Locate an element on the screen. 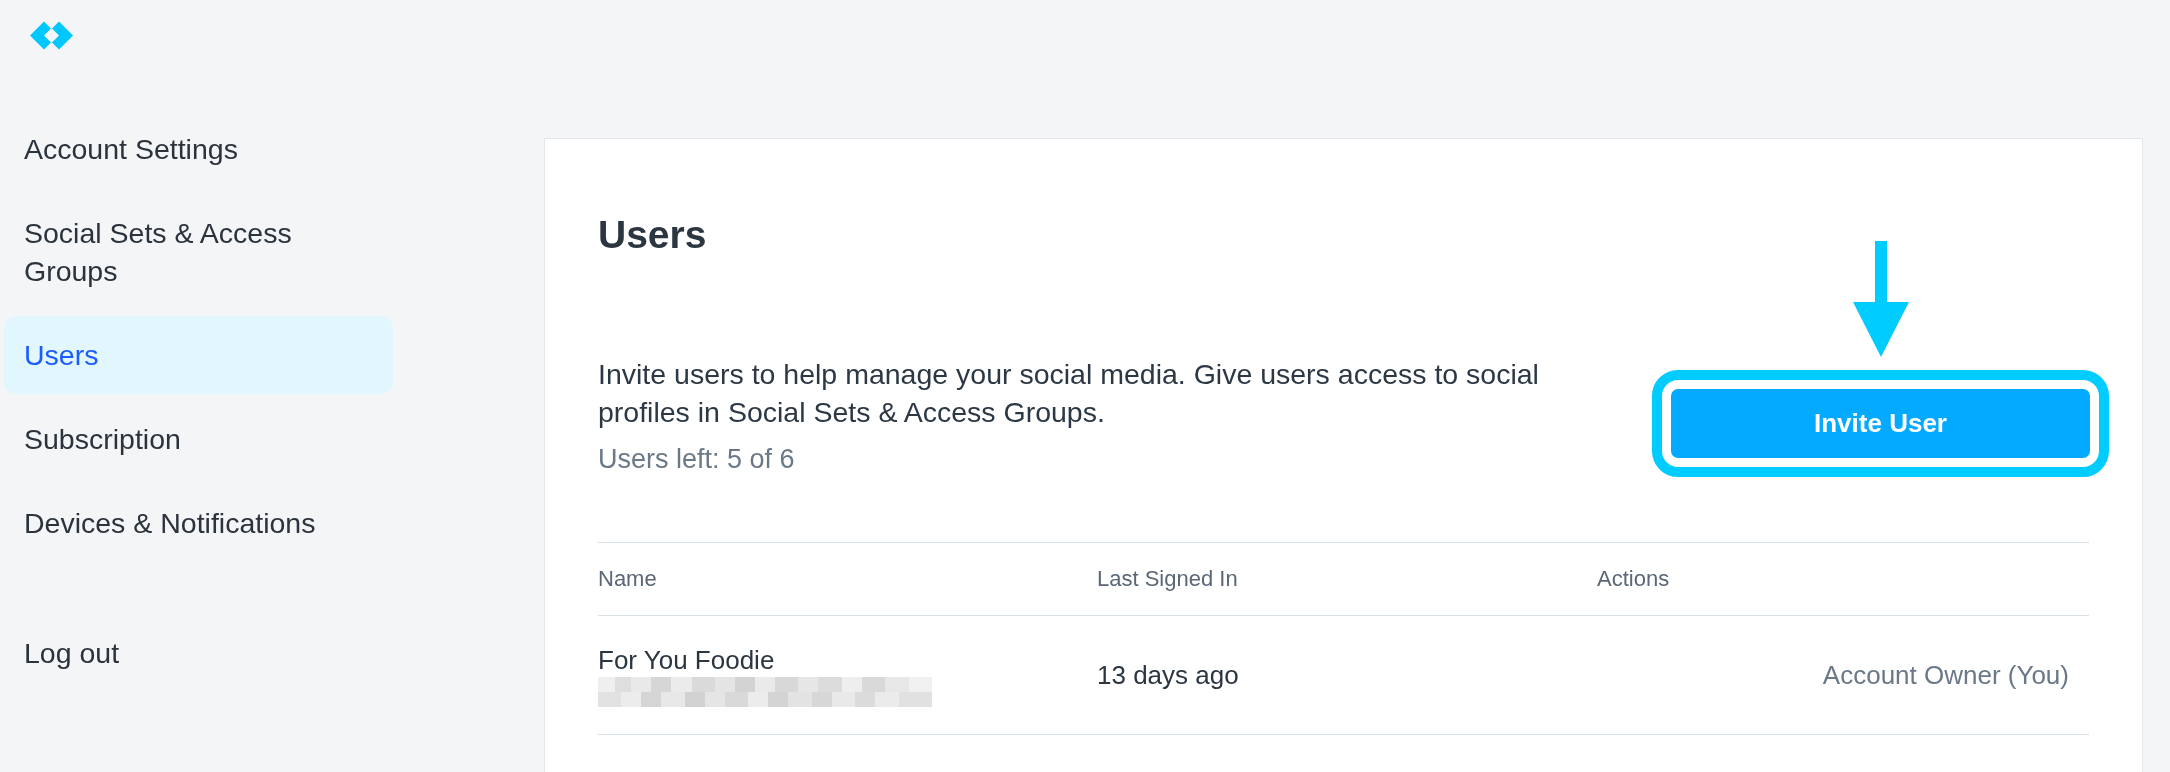 The height and width of the screenshot is (772, 2170). role-label: Account Owner (You) is located at coordinates (1945, 674).